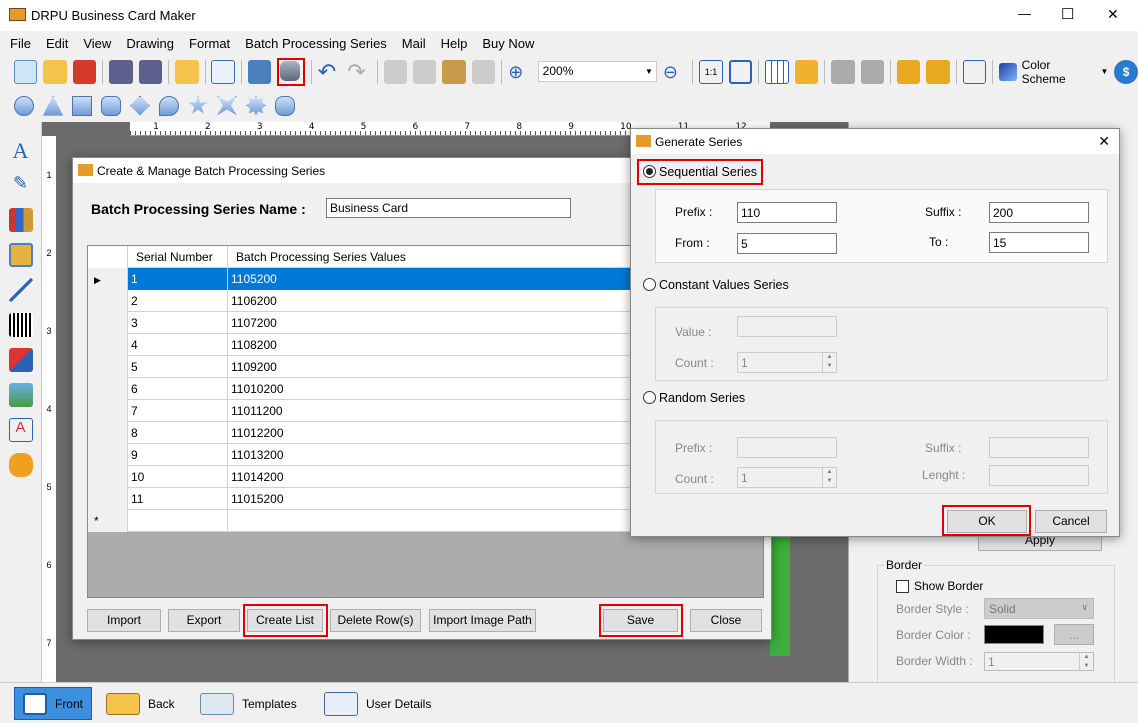 This screenshot has height=723, width=1138. Describe the element at coordinates (124, 620) in the screenshot. I see `import-button: Import` at that location.